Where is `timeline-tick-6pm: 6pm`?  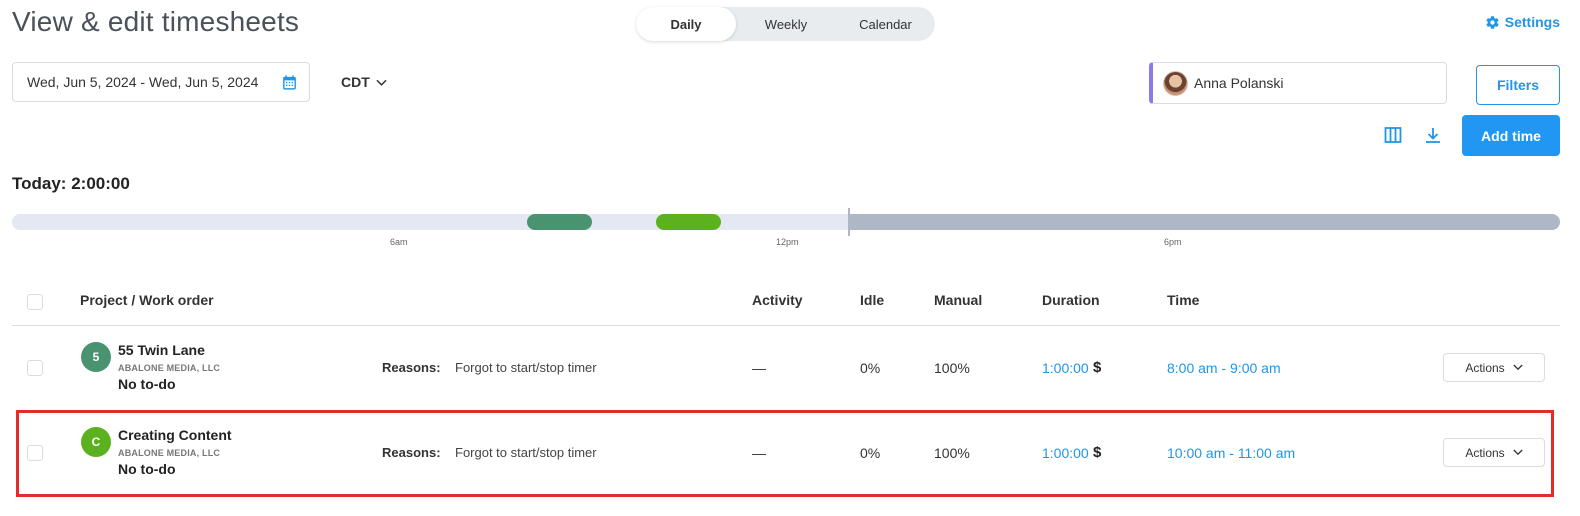 timeline-tick-6pm: 6pm is located at coordinates (1173, 242).